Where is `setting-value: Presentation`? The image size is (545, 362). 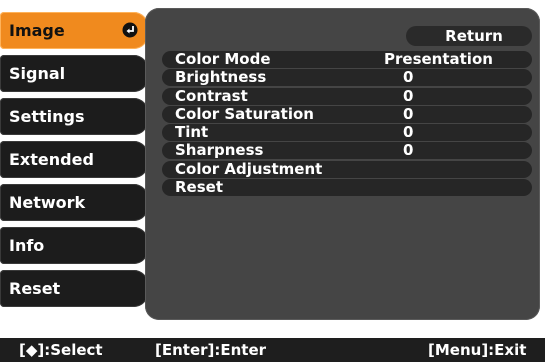 setting-value: Presentation is located at coordinates (438, 59).